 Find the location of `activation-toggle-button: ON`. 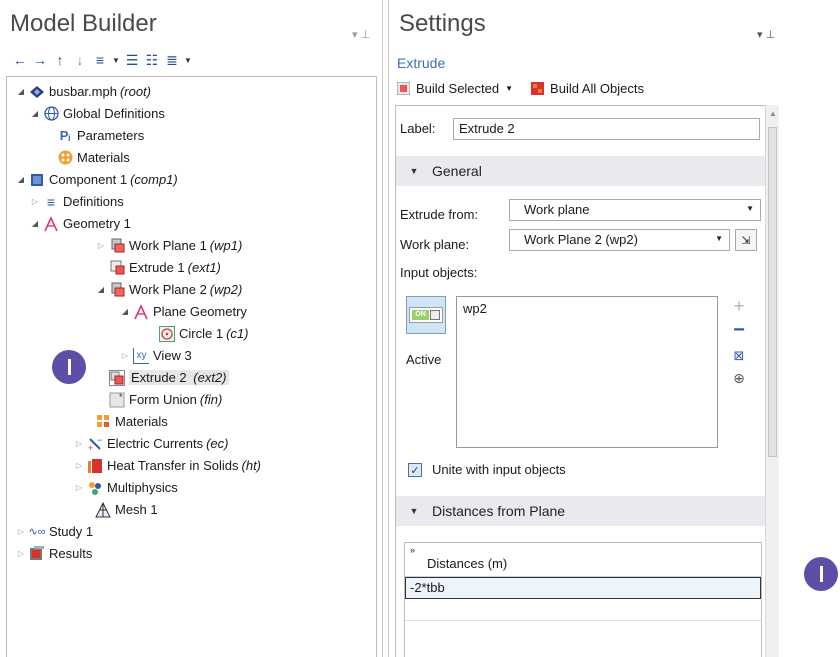

activation-toggle-button: ON is located at coordinates (426, 315).